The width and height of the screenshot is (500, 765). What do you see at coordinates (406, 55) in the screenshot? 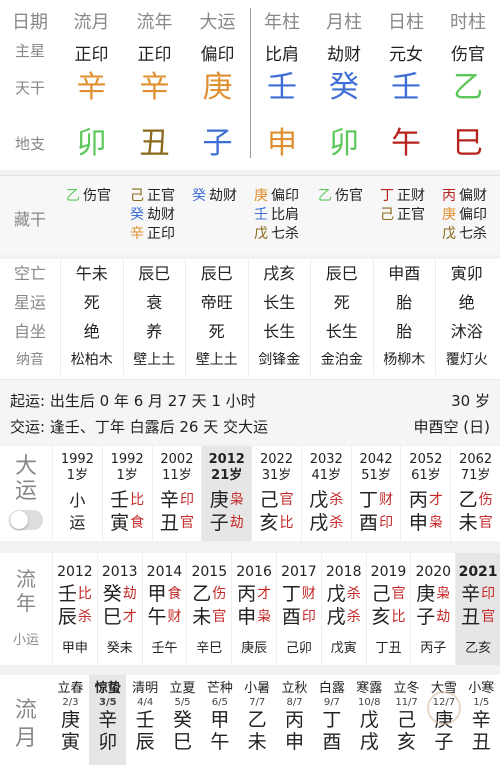
I see `star-cell: 元女` at bounding box center [406, 55].